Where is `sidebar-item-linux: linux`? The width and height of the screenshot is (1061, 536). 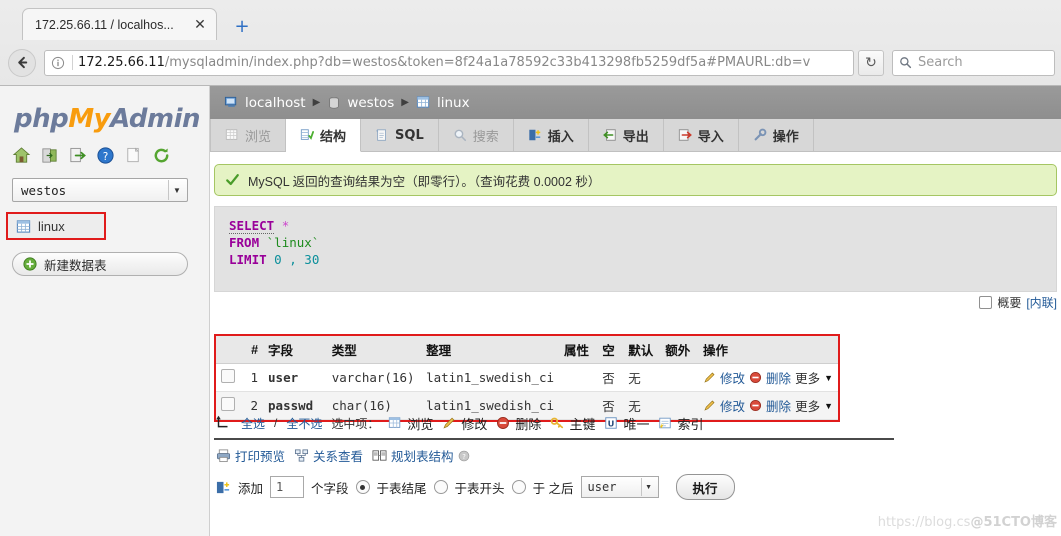 sidebar-item-linux: linux is located at coordinates (56, 226).